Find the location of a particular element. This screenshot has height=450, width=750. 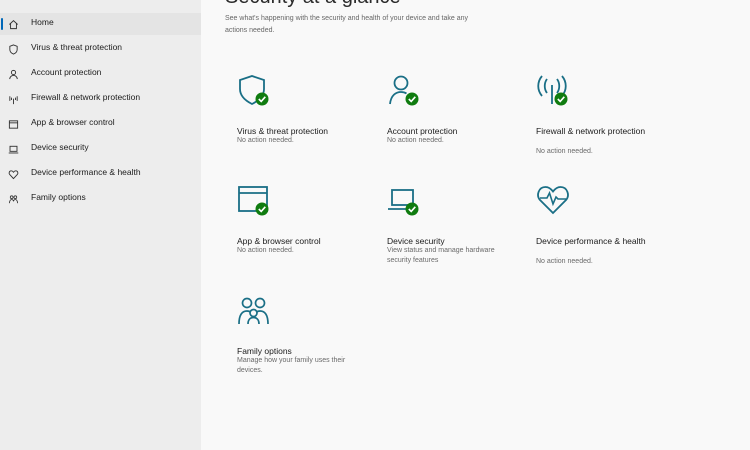

sidebar-item-label: Family options is located at coordinates (58, 197).